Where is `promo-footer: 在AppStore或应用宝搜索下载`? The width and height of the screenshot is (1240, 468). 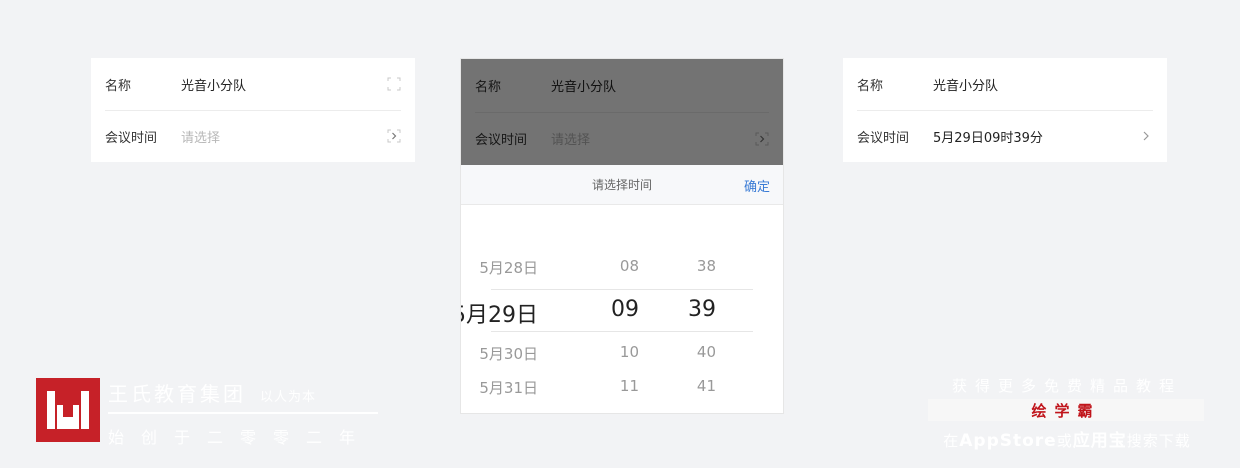
promo-footer: 在AppStore或应用宝搜索下载 is located at coordinates (1067, 438).